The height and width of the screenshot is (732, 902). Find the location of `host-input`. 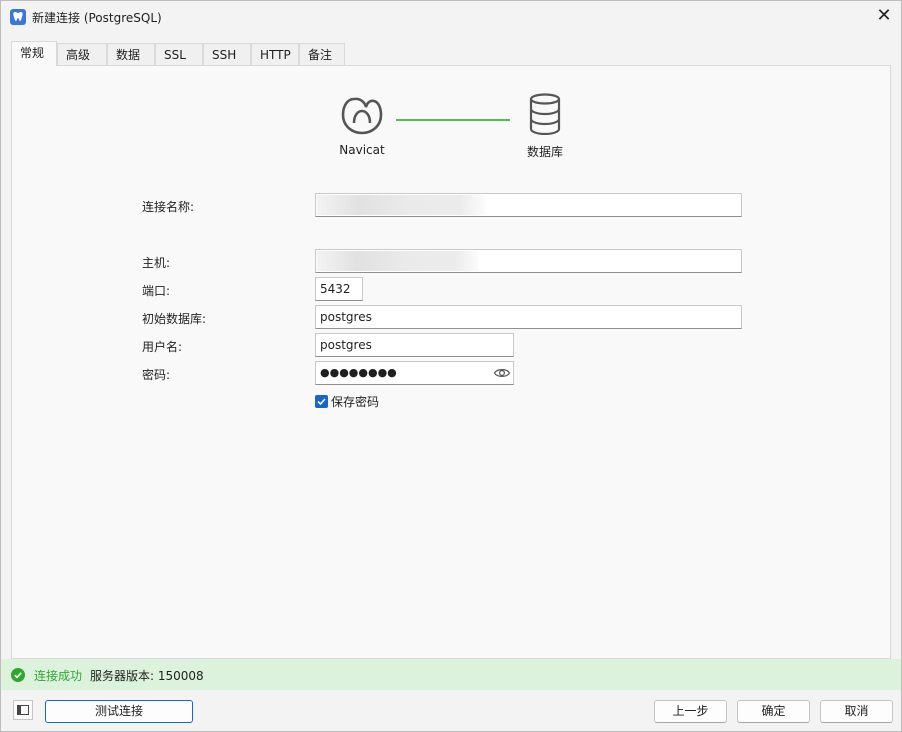

host-input is located at coordinates (528, 261).